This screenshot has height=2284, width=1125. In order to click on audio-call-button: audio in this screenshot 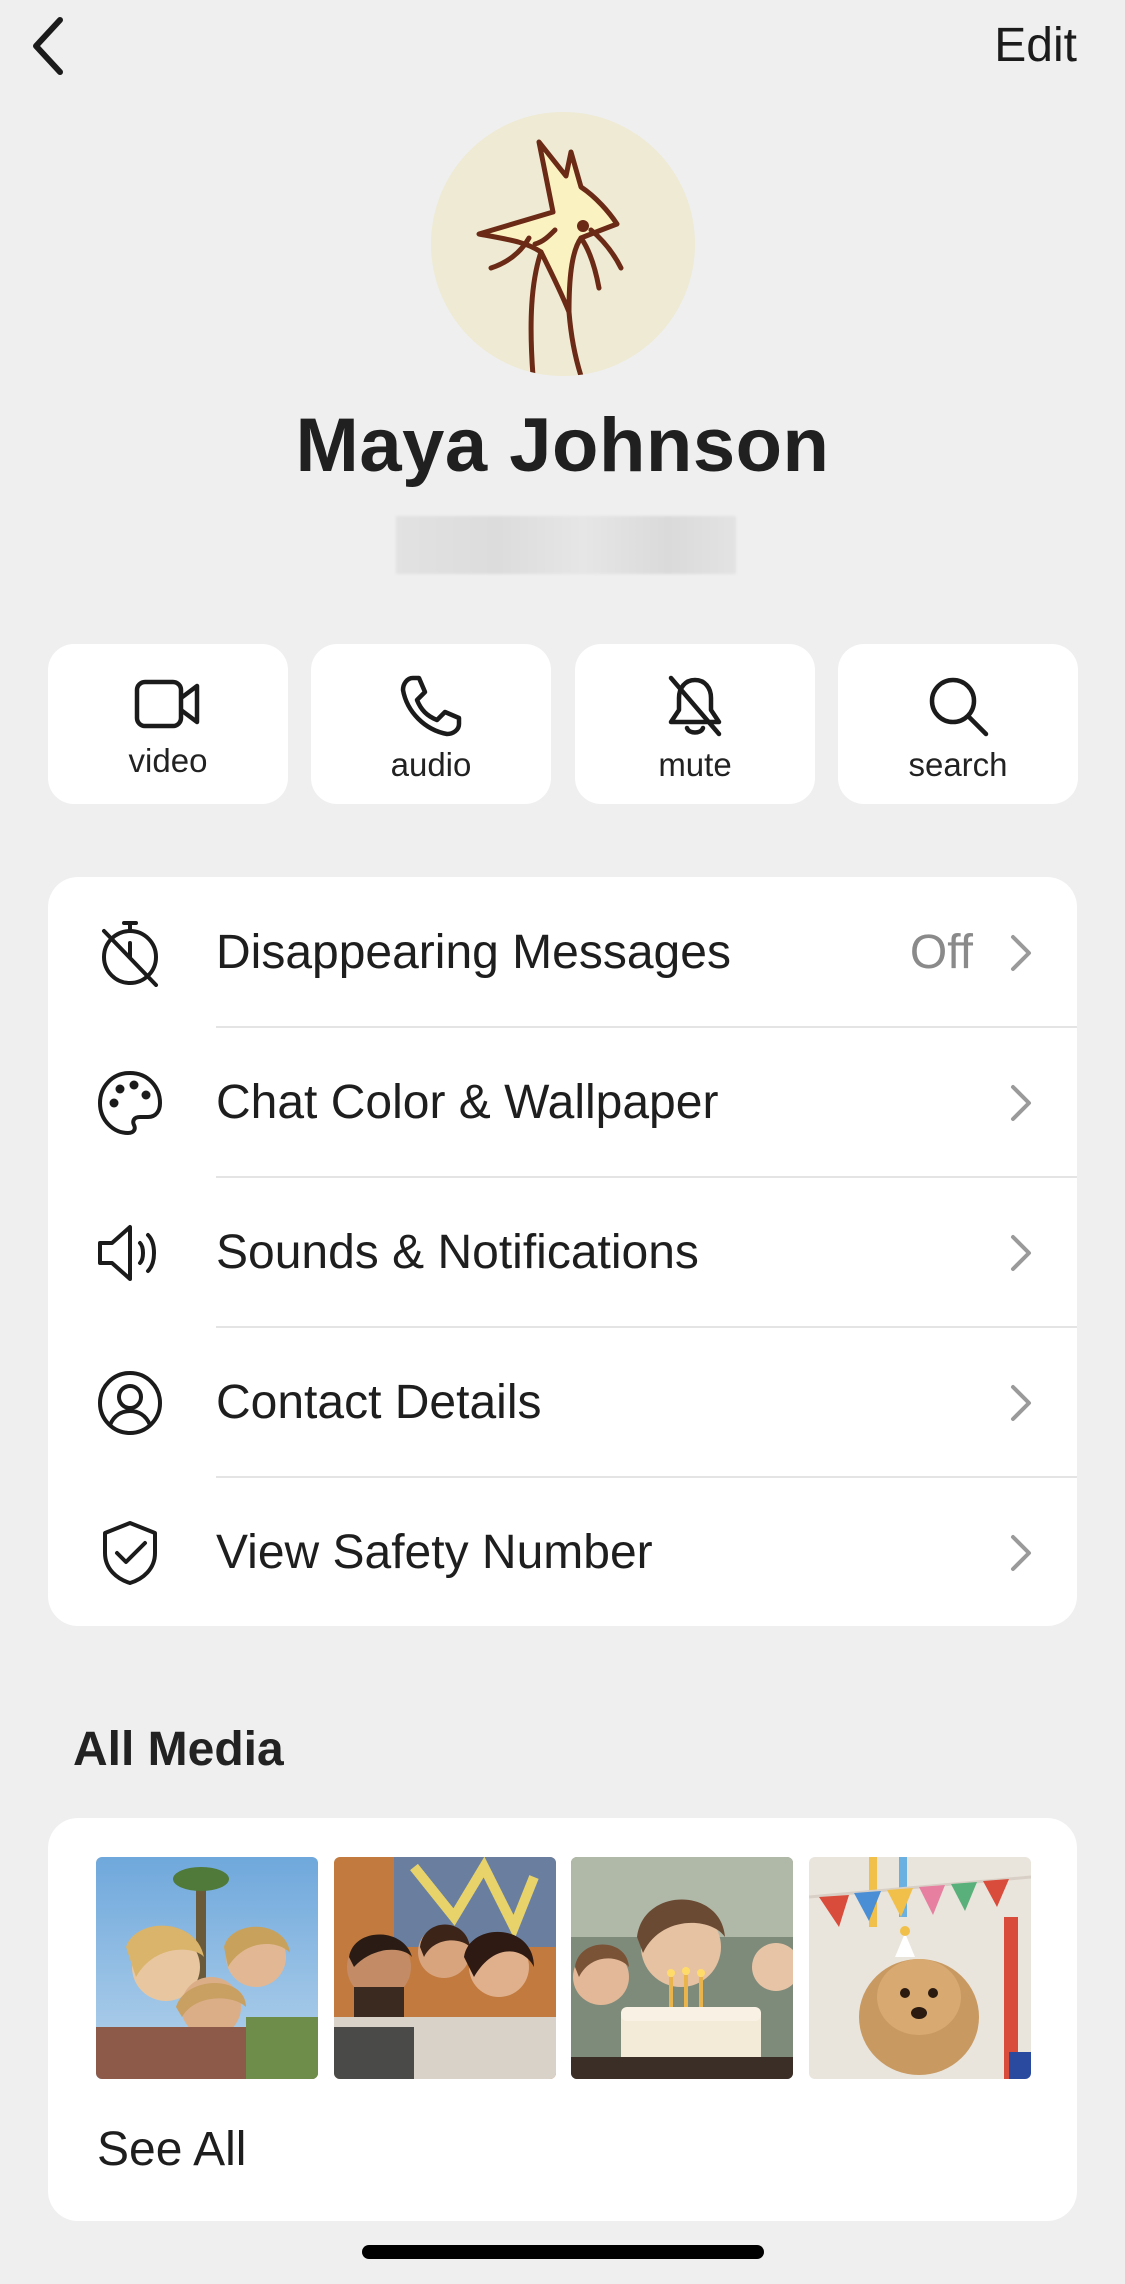, I will do `click(431, 724)`.